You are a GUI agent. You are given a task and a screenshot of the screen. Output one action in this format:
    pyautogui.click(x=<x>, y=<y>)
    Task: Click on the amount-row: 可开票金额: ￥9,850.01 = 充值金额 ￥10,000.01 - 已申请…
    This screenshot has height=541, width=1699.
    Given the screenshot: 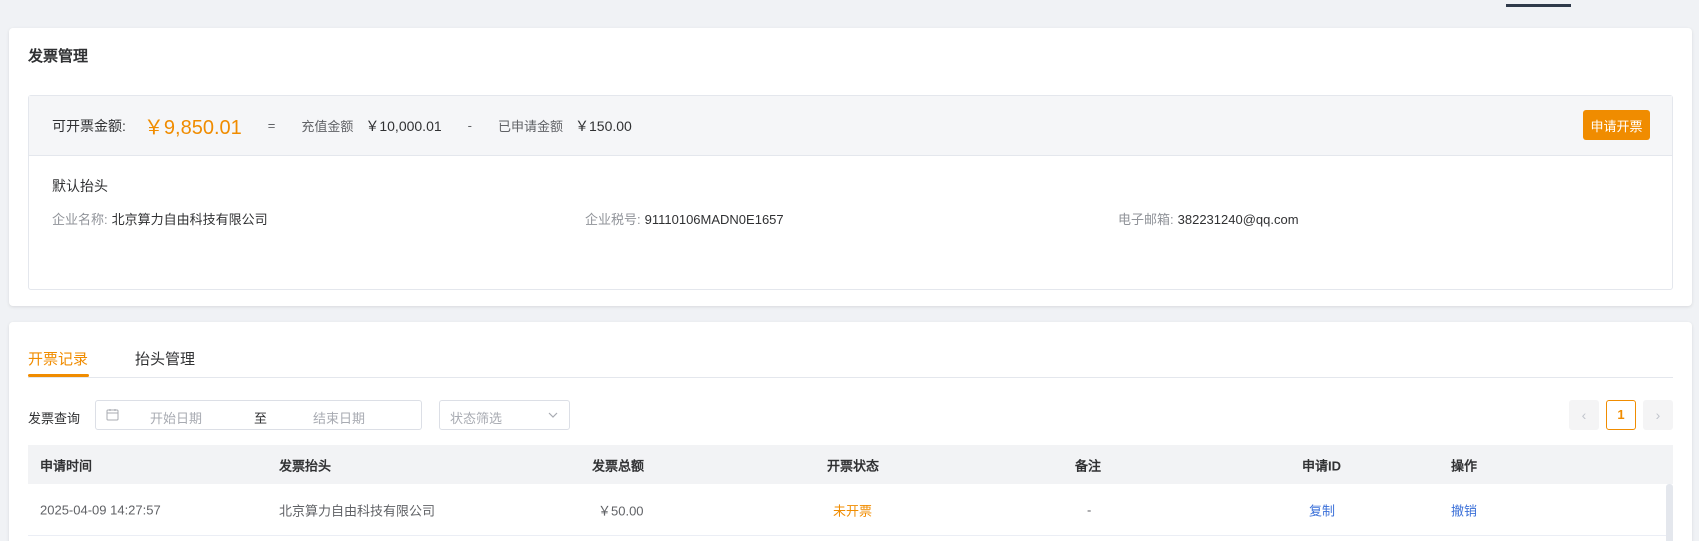 What is the action you would take?
    pyautogui.click(x=850, y=126)
    